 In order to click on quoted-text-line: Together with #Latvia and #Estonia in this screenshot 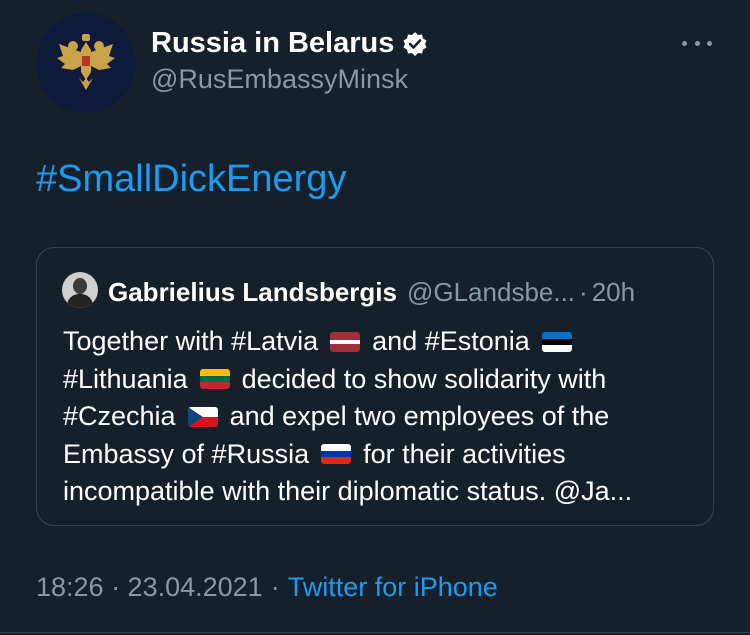, I will do `click(347, 342)`.